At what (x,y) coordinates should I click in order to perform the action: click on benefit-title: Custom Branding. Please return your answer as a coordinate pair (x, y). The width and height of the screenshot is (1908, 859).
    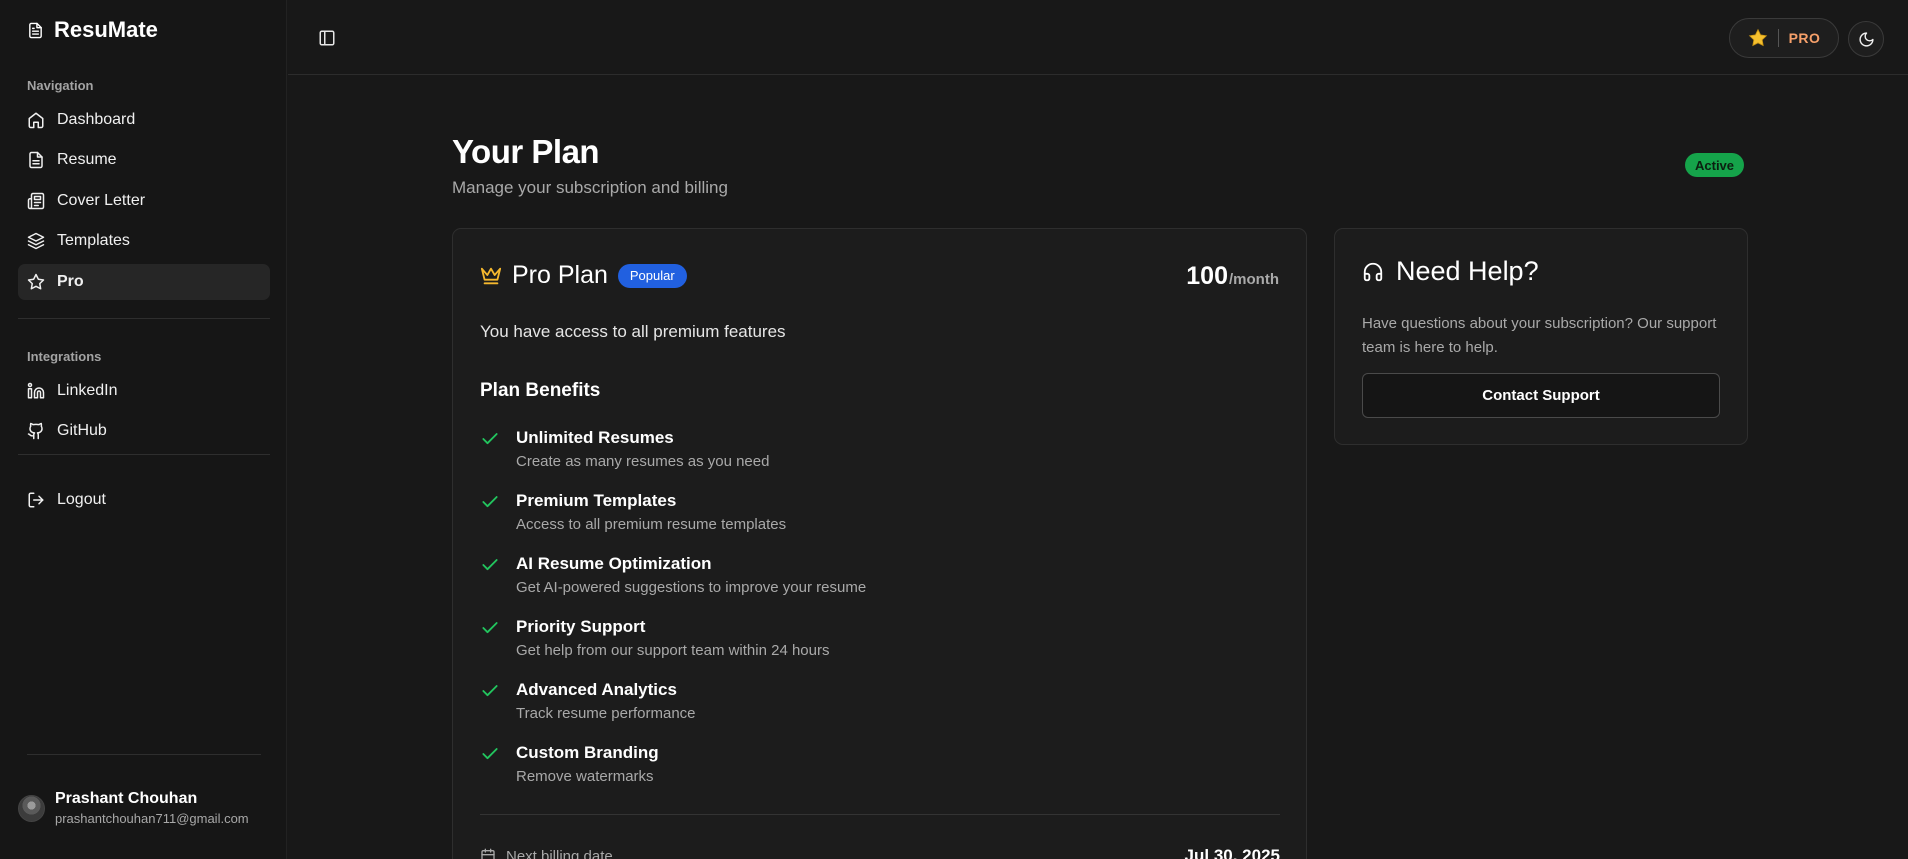
    Looking at the image, I should click on (587, 752).